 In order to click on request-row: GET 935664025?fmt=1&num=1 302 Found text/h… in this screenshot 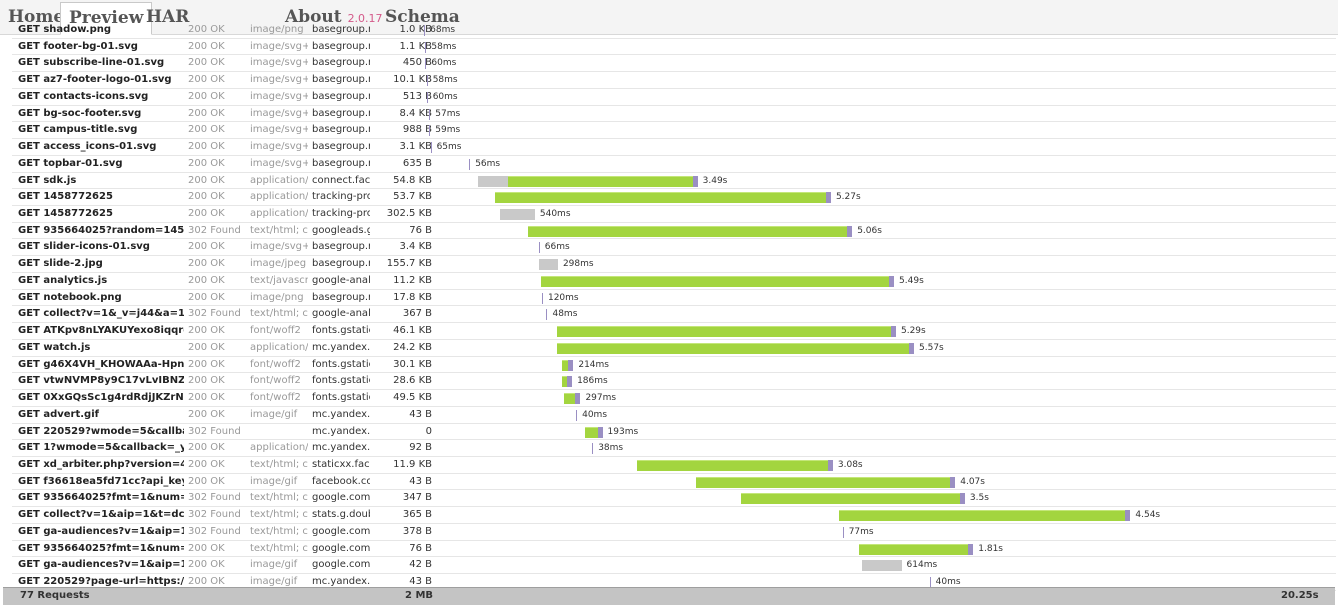, I will do `click(674, 499)`.